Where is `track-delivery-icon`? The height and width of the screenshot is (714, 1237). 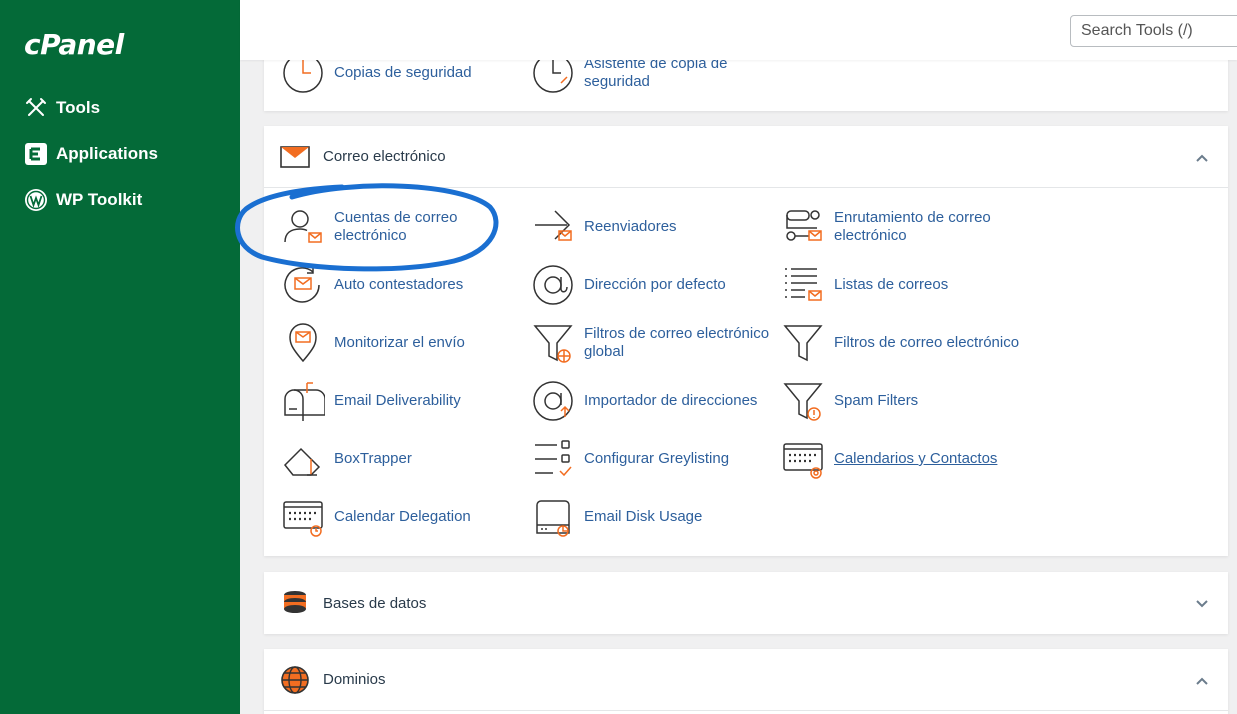
track-delivery-icon is located at coordinates (303, 343).